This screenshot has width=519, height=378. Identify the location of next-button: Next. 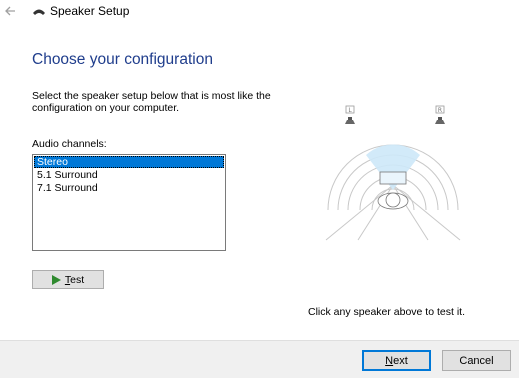
(396, 360).